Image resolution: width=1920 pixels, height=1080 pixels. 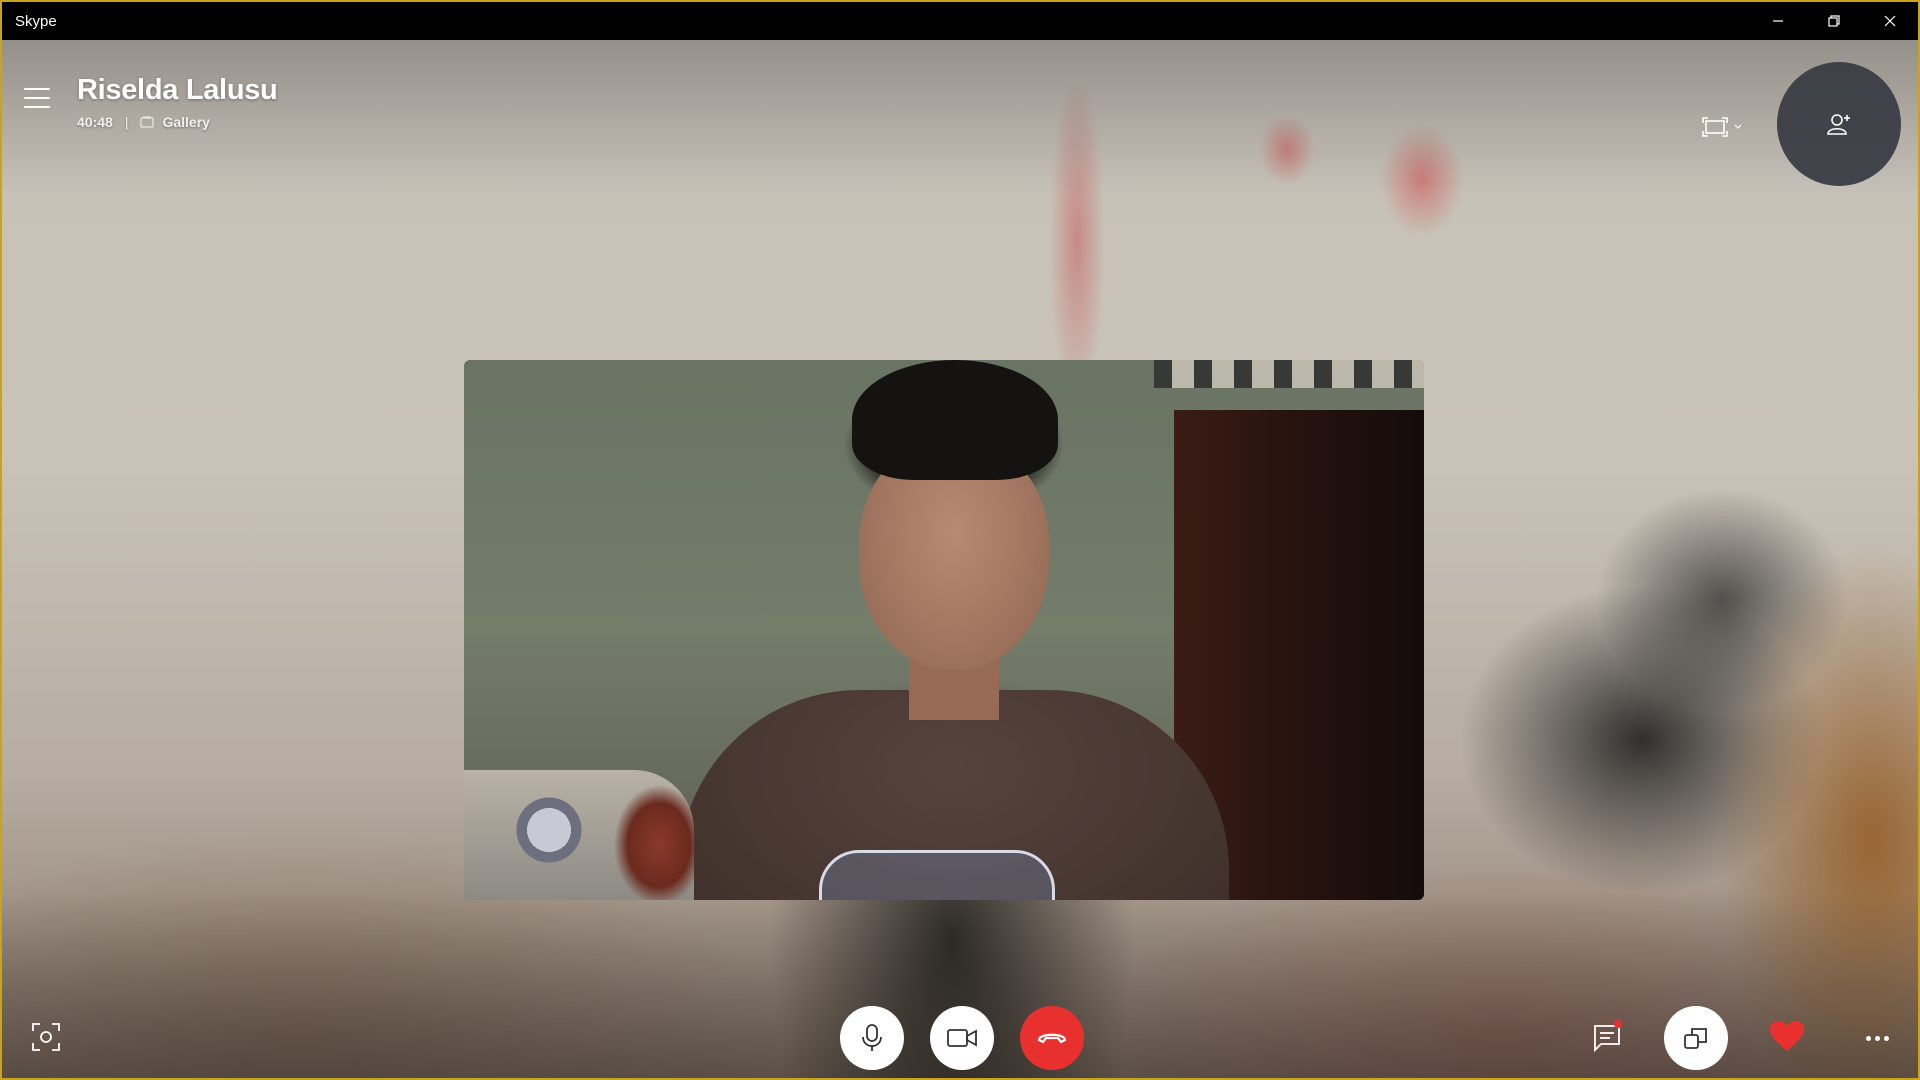 I want to click on switch-view-button, so click(x=1696, y=1038).